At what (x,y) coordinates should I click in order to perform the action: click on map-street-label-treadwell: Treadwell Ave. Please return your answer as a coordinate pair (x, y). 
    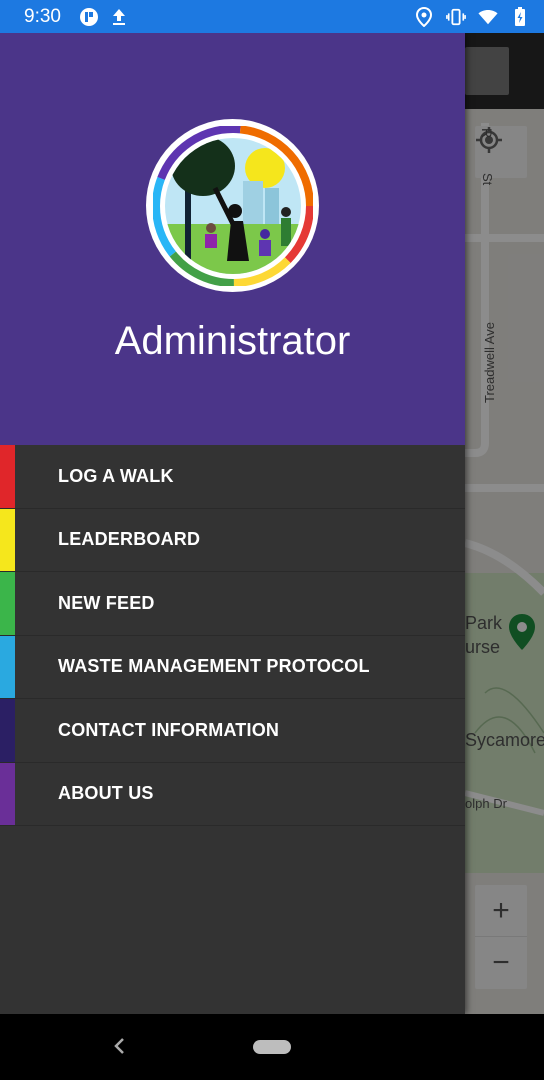
    Looking at the image, I should click on (489, 362).